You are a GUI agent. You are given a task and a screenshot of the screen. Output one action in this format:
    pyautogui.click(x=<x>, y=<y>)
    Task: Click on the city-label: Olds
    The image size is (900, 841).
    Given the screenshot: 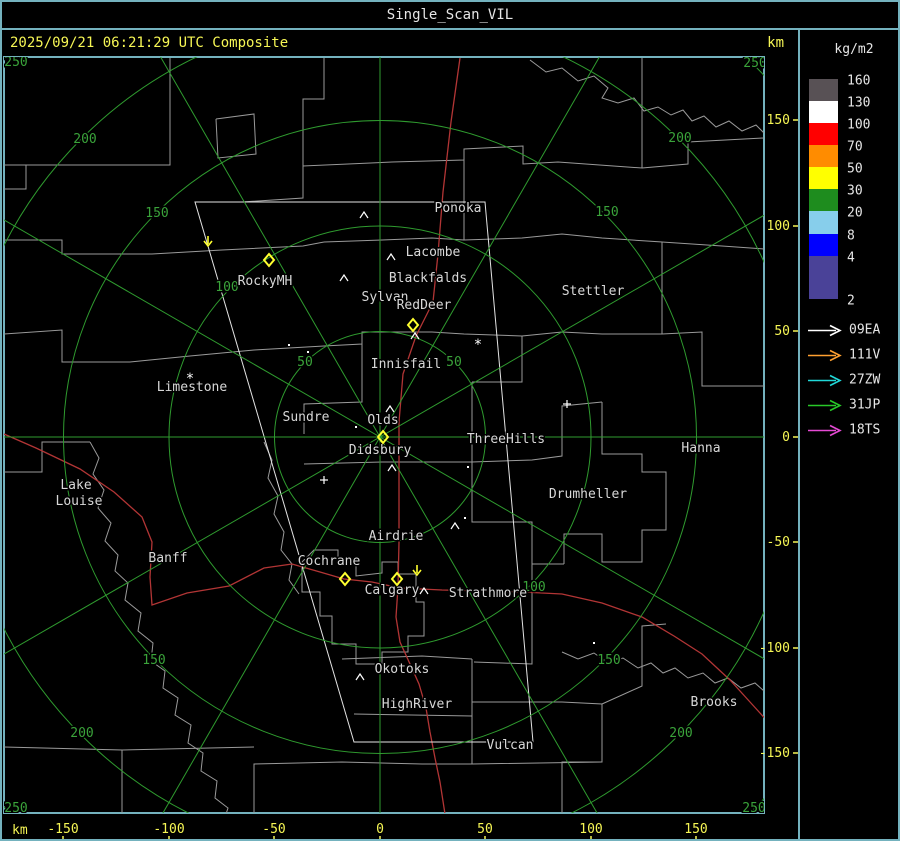 What is the action you would take?
    pyautogui.click(x=382, y=420)
    